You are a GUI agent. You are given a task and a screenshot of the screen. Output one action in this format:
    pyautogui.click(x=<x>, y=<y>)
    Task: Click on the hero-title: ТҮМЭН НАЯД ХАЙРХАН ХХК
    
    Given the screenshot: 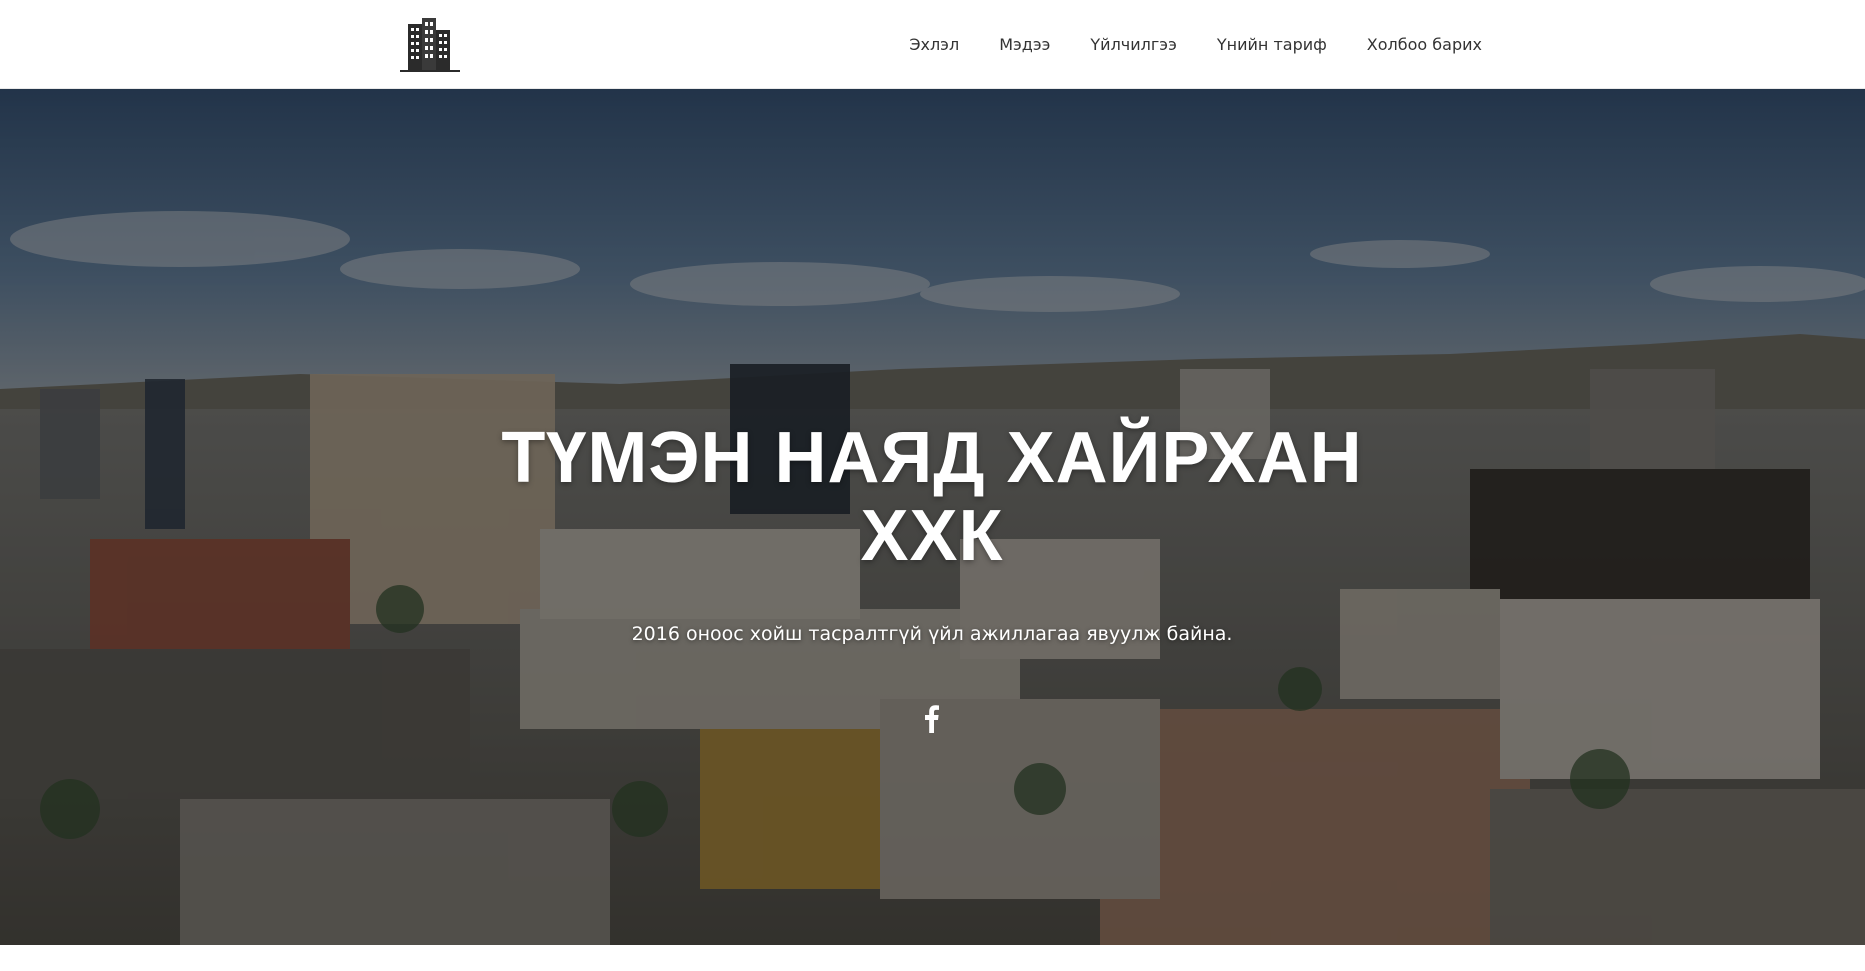 What is the action you would take?
    pyautogui.click(x=932, y=497)
    